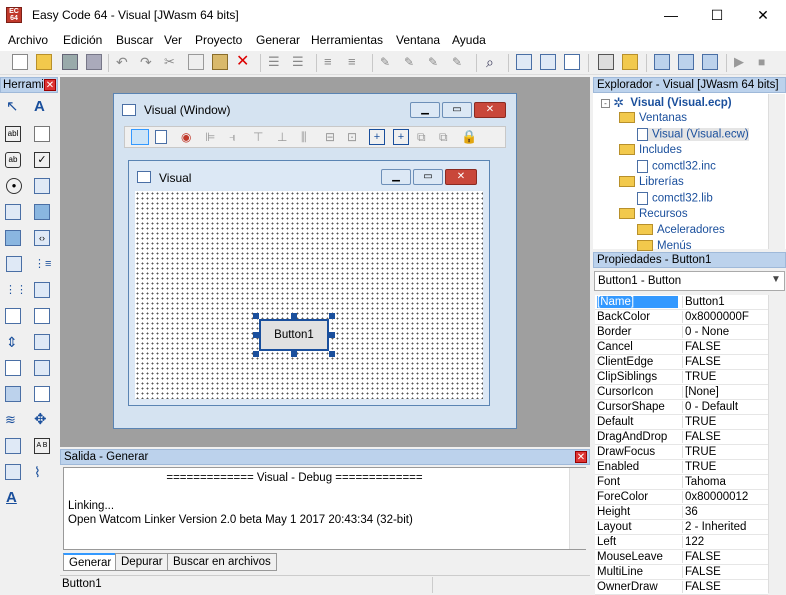  I want to click on tab-buscar-en-archivos: Buscar en archivos, so click(222, 562).